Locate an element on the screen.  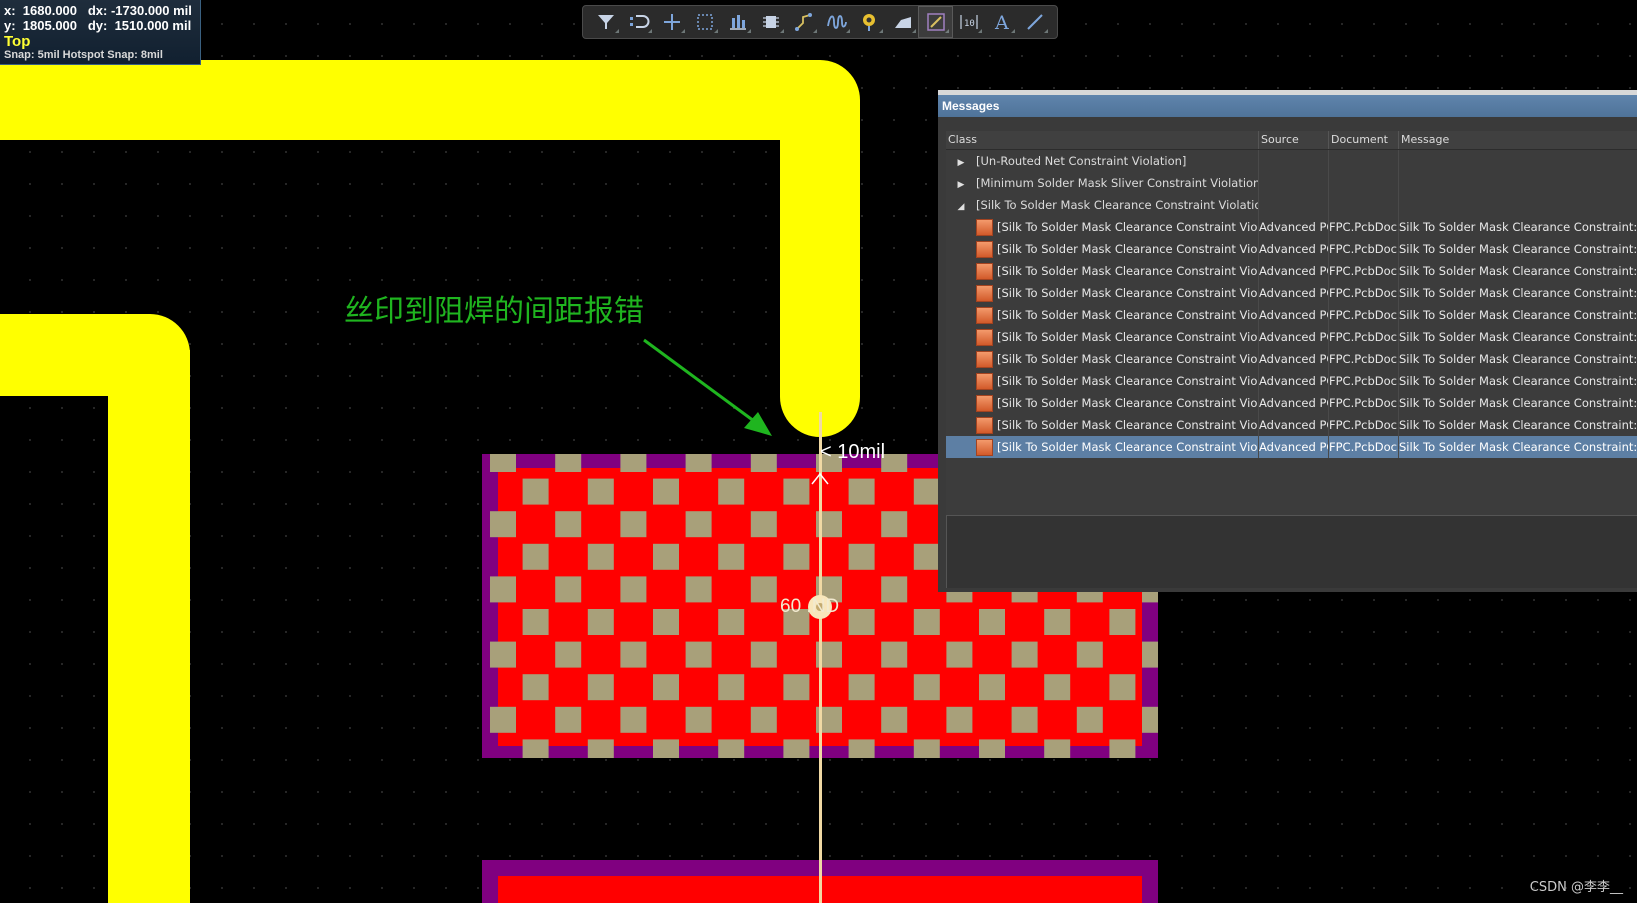
column-header-class: Class is located at coordinates (1102, 140).